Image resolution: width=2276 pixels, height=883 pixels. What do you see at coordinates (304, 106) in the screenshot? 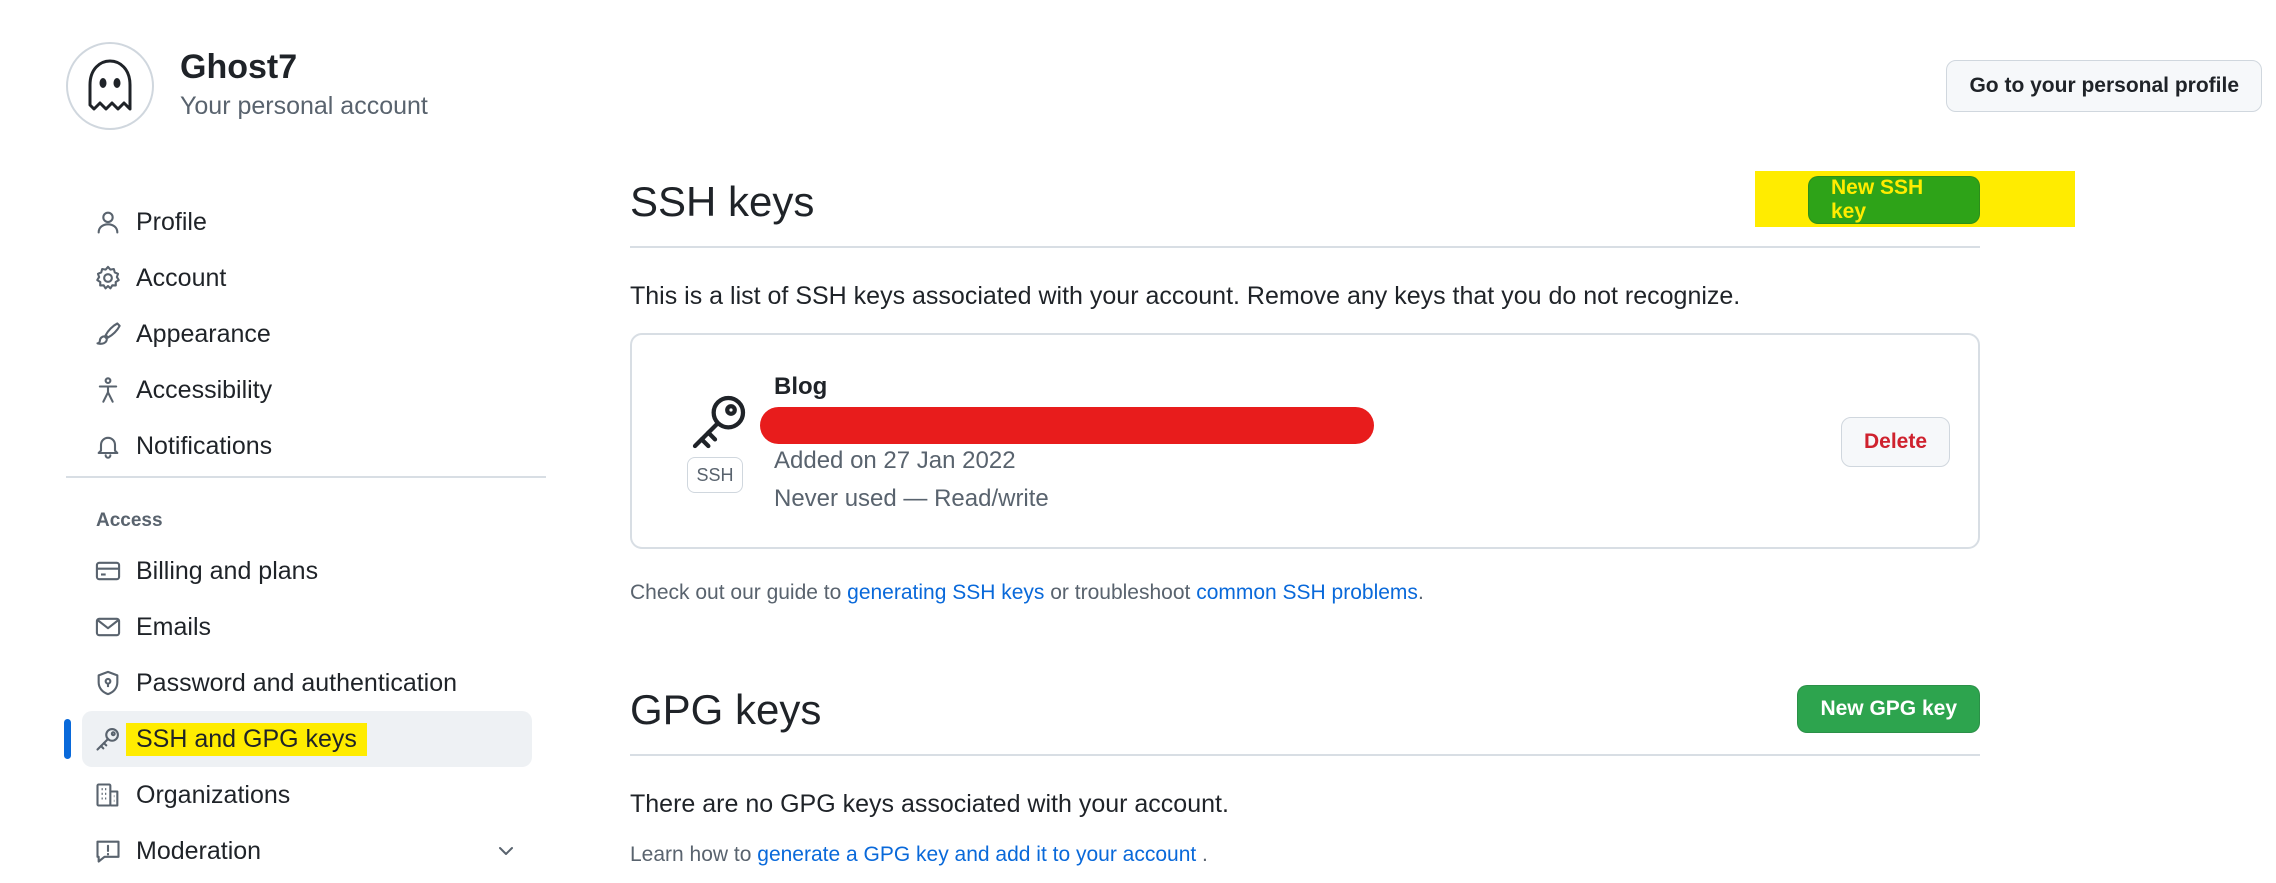
I see `account-subtitle: Your personal account` at bounding box center [304, 106].